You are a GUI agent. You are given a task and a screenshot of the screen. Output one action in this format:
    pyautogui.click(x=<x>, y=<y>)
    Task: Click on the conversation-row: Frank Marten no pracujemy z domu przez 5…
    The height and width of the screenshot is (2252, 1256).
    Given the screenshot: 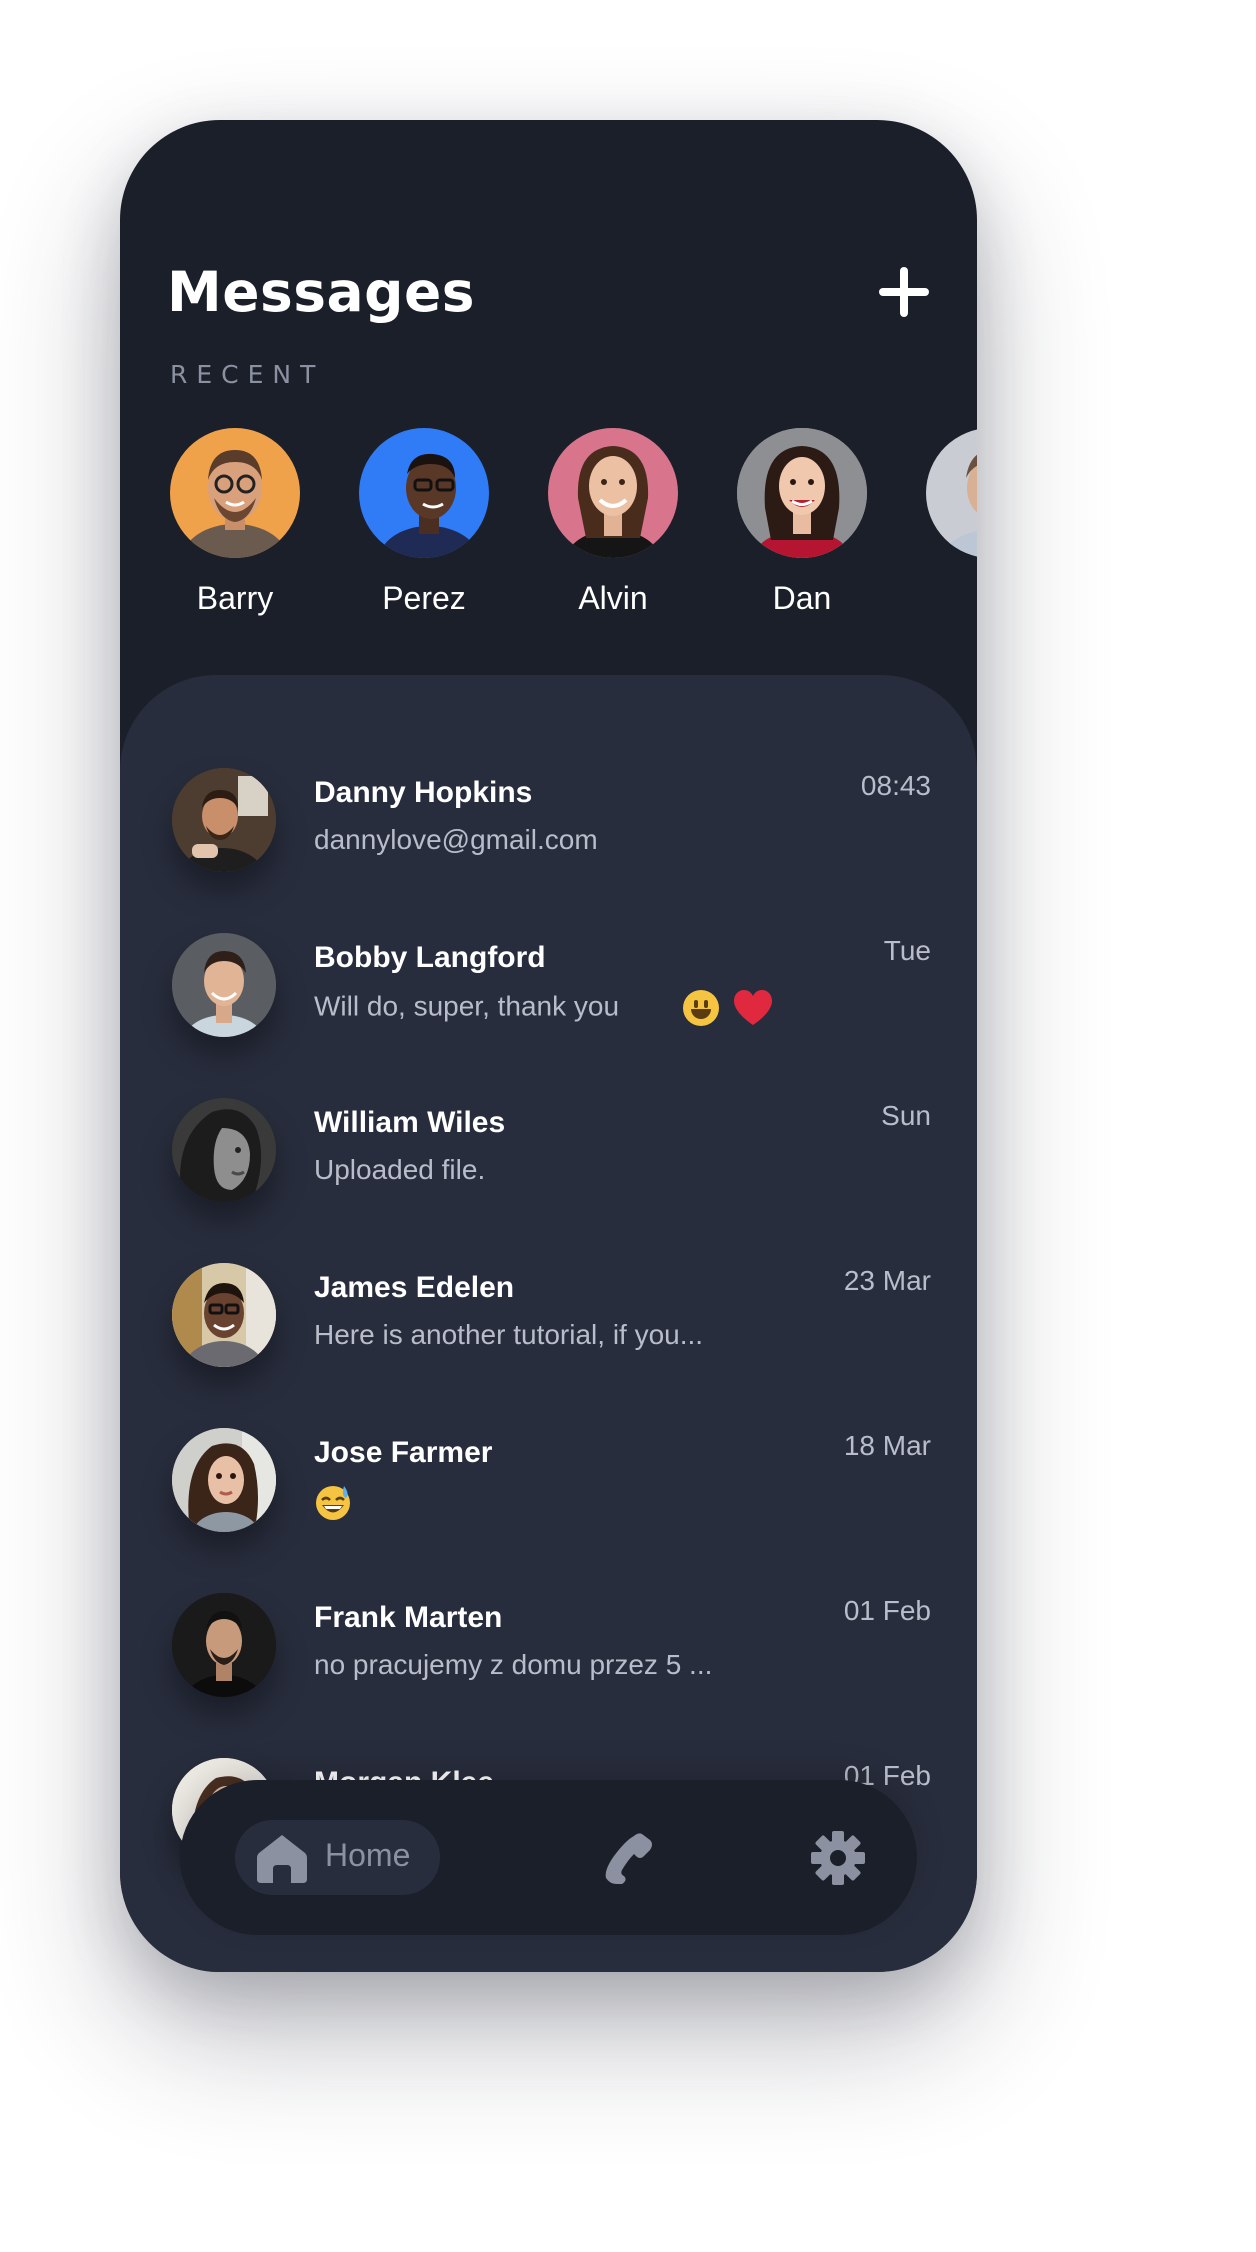 What is the action you would take?
    pyautogui.click(x=548, y=1663)
    